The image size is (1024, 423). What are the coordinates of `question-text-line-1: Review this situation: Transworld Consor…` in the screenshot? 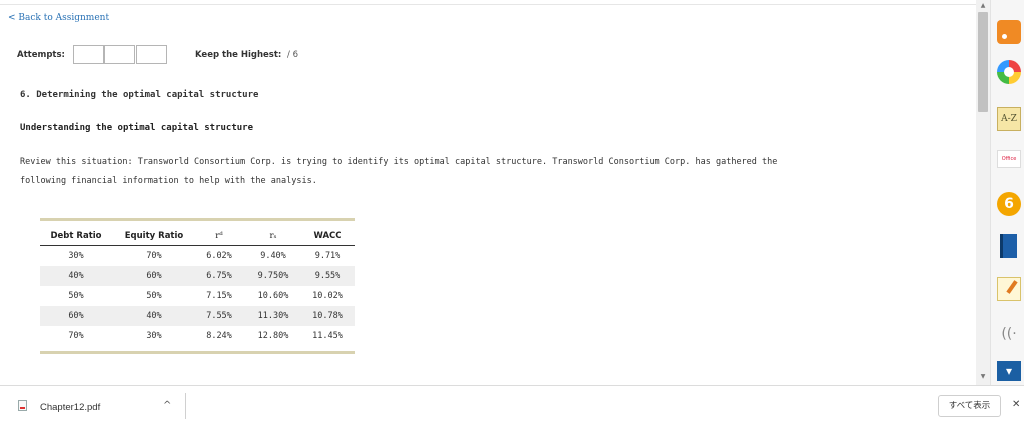 It's located at (399, 162).